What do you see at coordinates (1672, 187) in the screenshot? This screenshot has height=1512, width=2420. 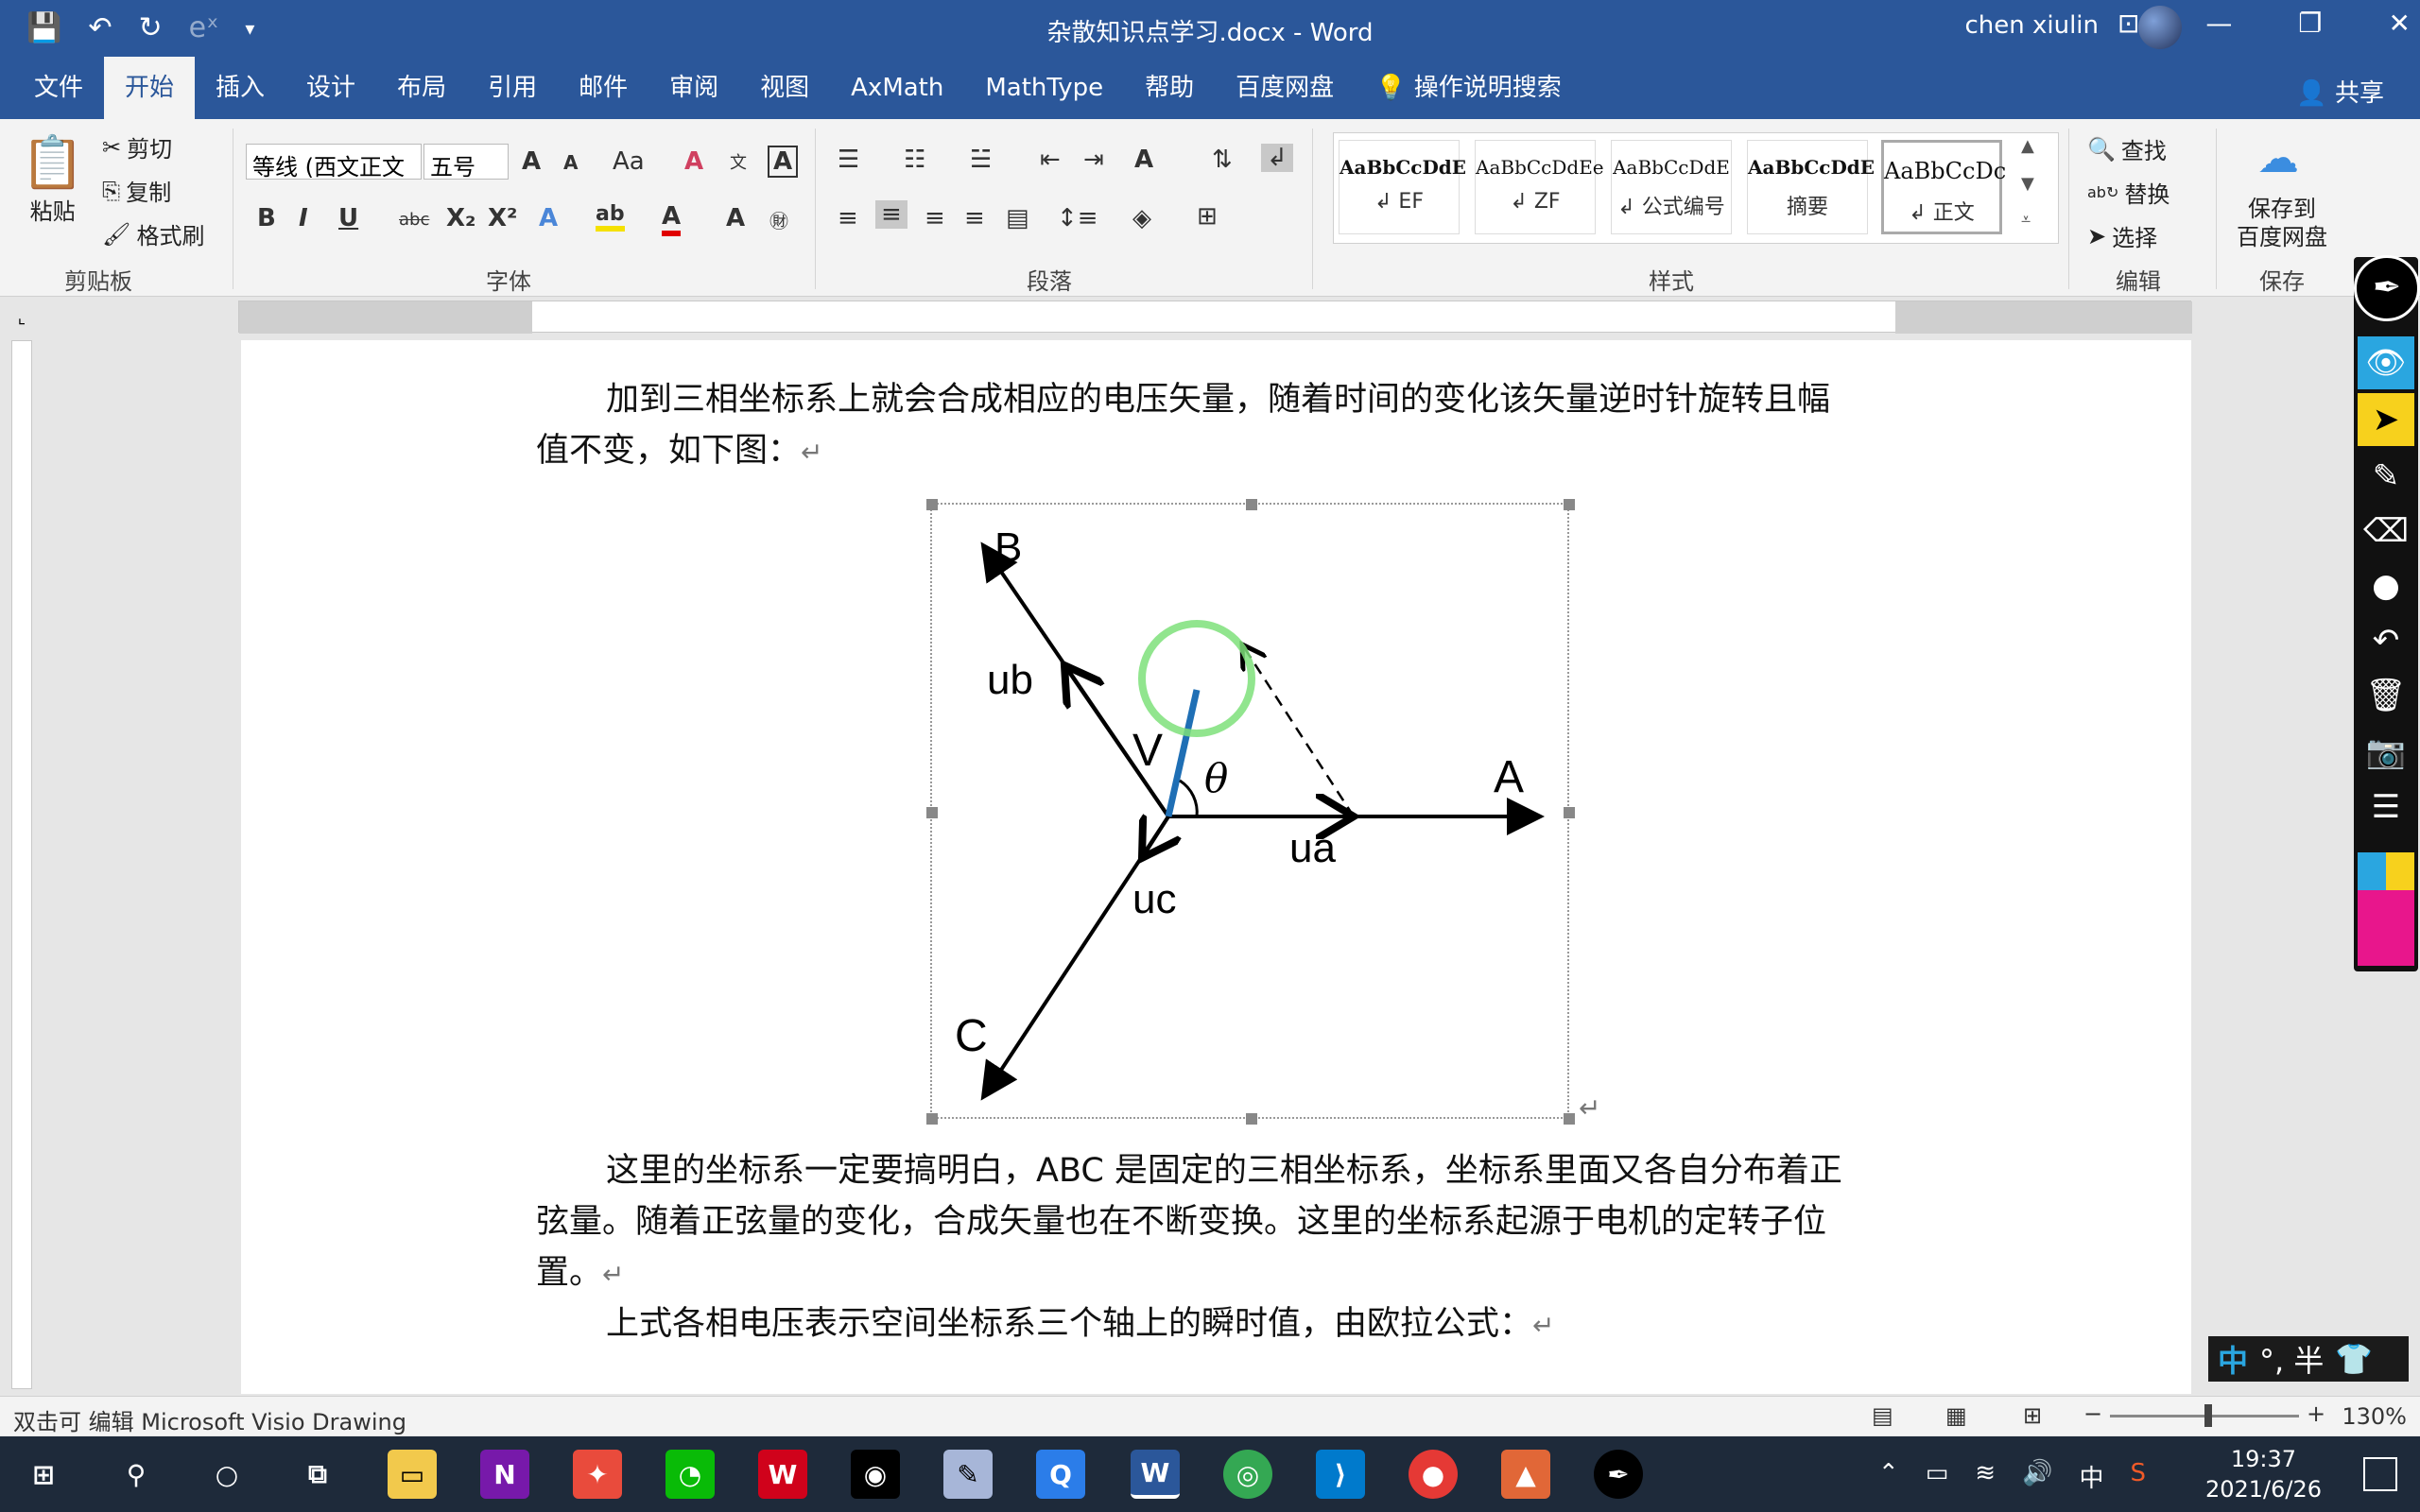 I see `style-formula-number: AaBbCcDdE ↲ 公式编号` at bounding box center [1672, 187].